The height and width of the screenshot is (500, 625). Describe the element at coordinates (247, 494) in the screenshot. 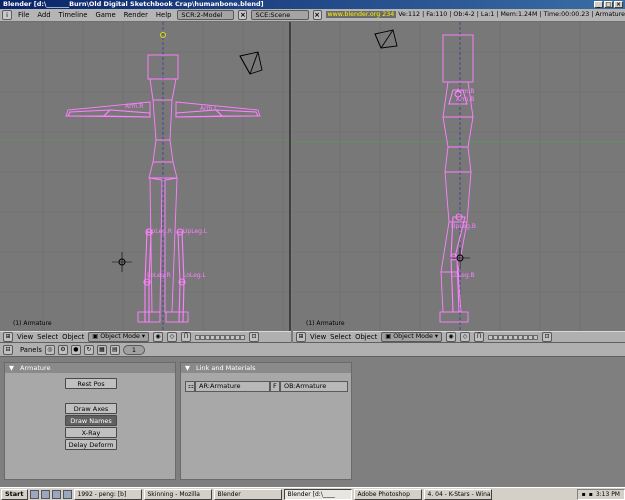

I see `taskbar-item: Blender` at that location.